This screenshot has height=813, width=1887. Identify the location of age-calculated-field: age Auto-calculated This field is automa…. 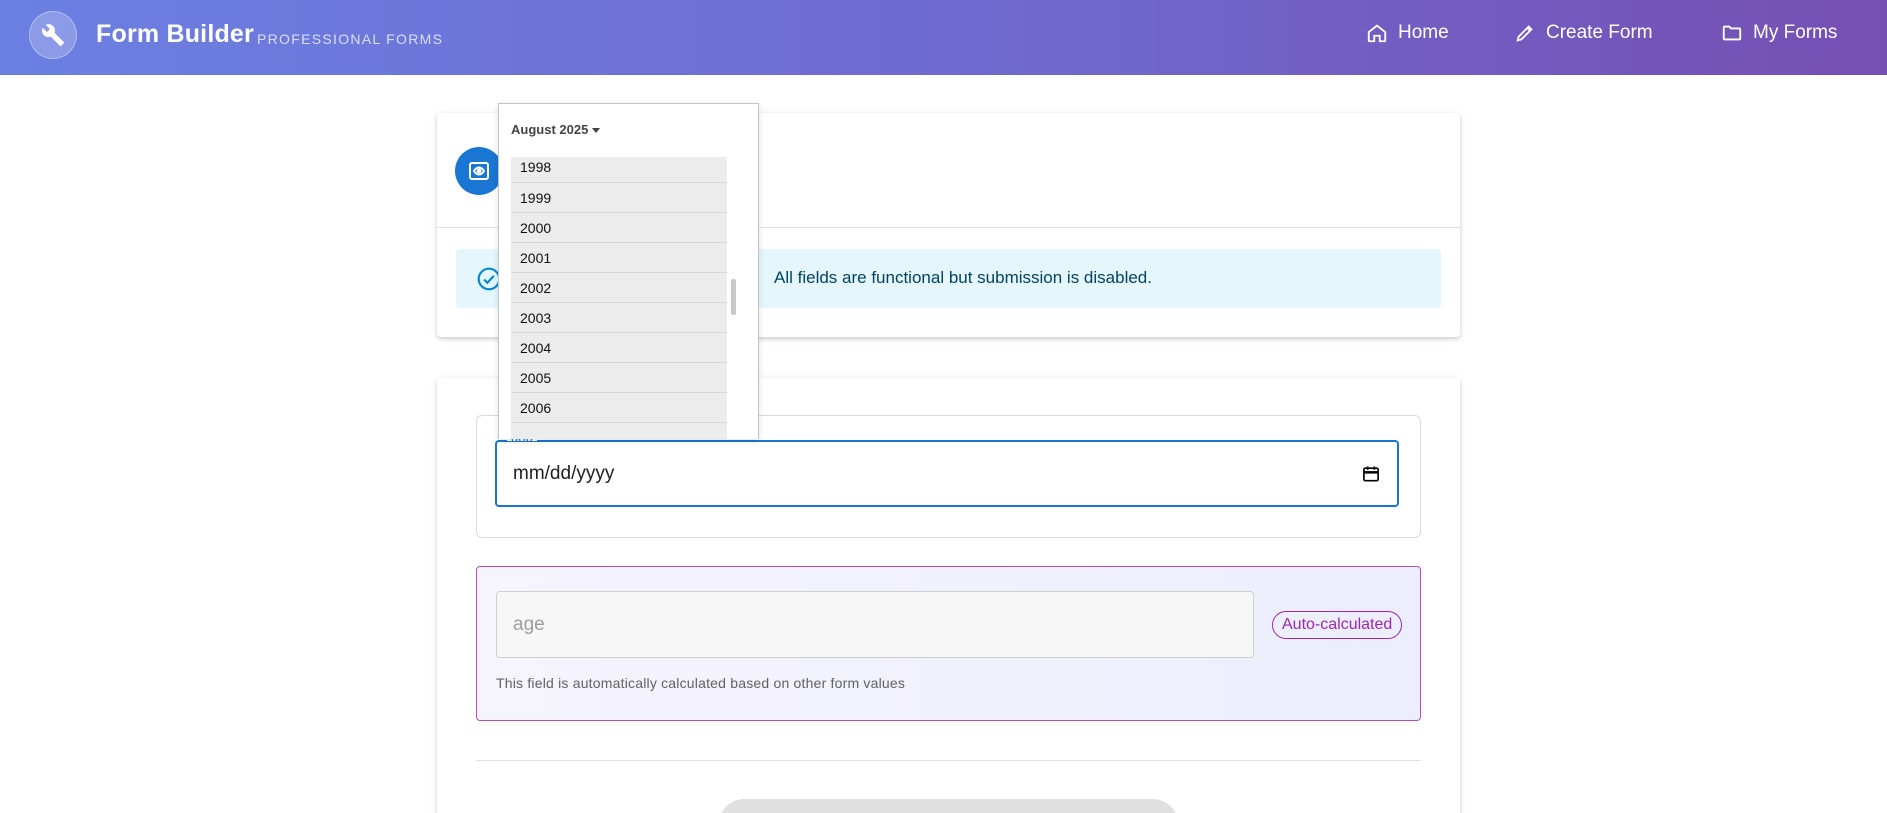
(948, 643).